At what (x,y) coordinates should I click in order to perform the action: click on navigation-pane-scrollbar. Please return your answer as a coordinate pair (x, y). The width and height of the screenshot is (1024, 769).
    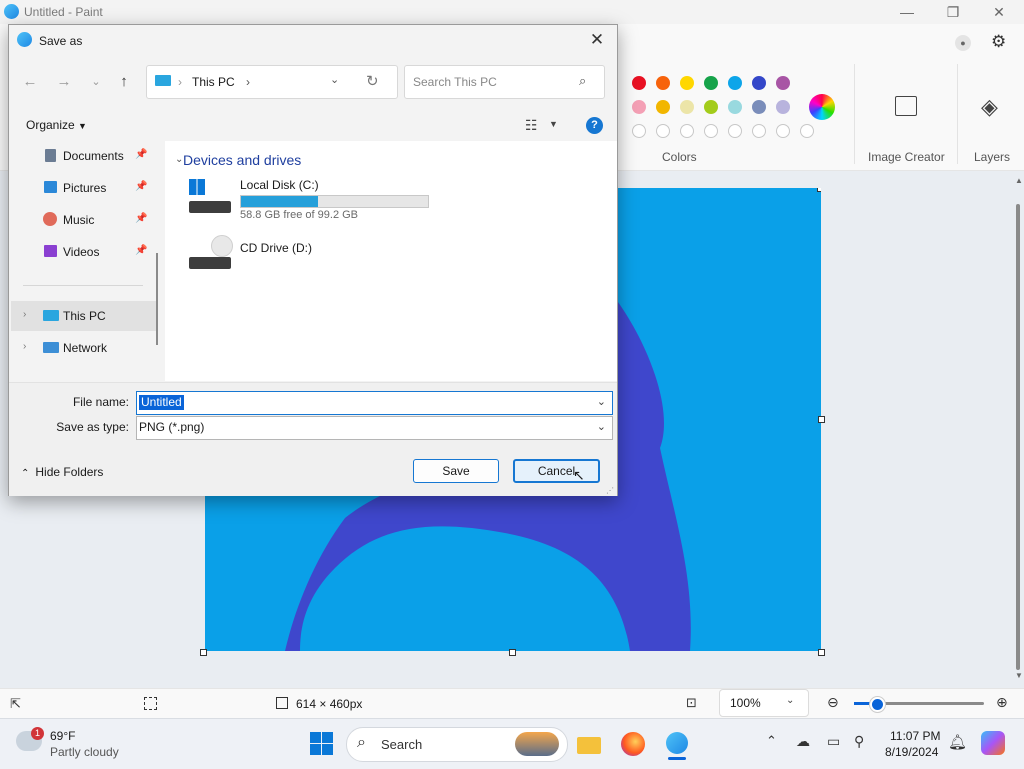
    Looking at the image, I should click on (157, 299).